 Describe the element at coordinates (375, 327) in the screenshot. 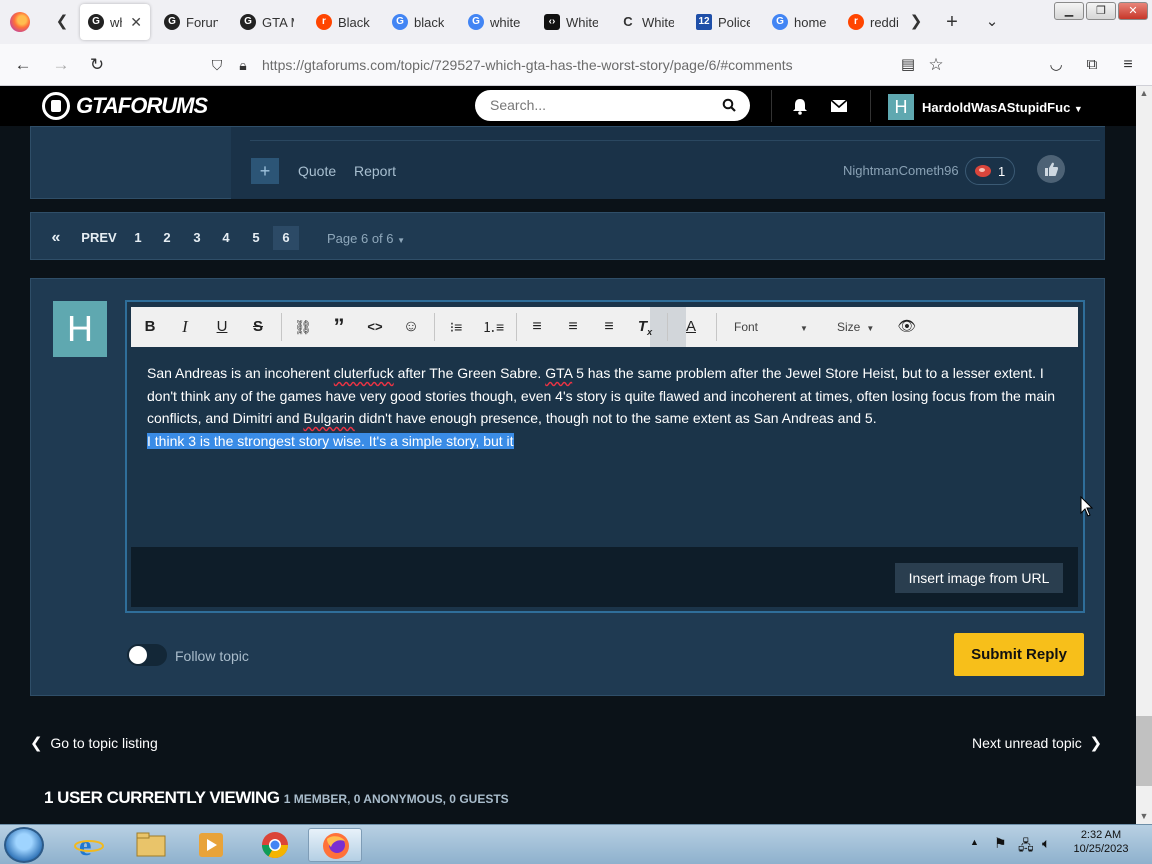

I see `code-icon: <>` at that location.